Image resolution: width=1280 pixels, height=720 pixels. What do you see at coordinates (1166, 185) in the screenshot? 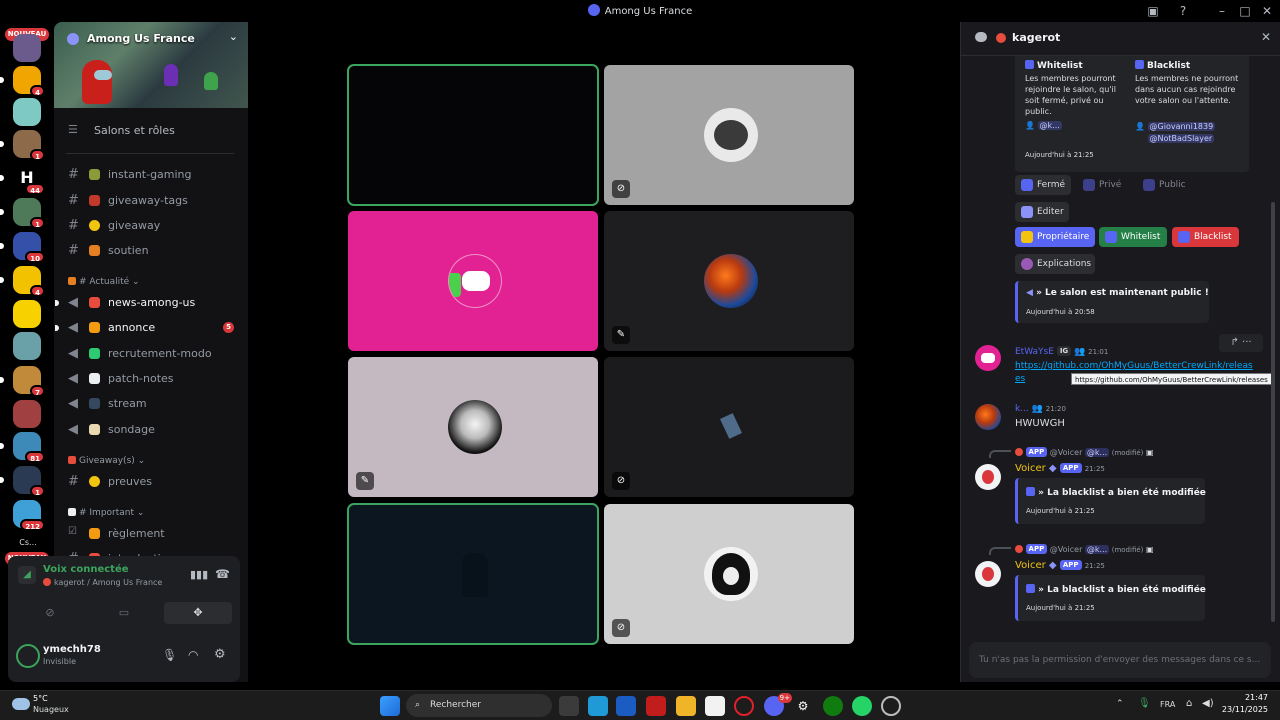
I see `public-button: Public` at bounding box center [1166, 185].